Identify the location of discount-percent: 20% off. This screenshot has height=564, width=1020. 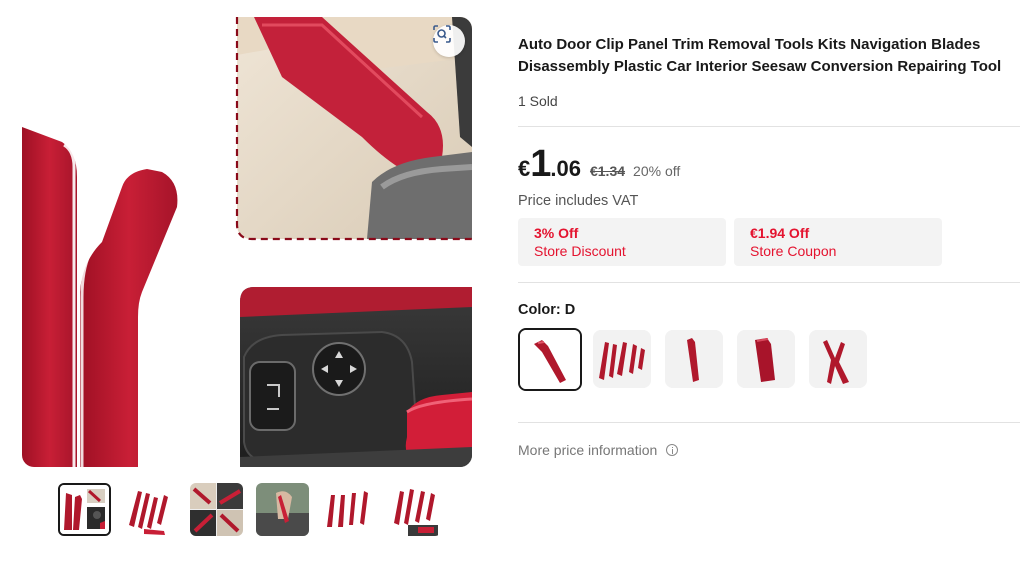
(657, 171).